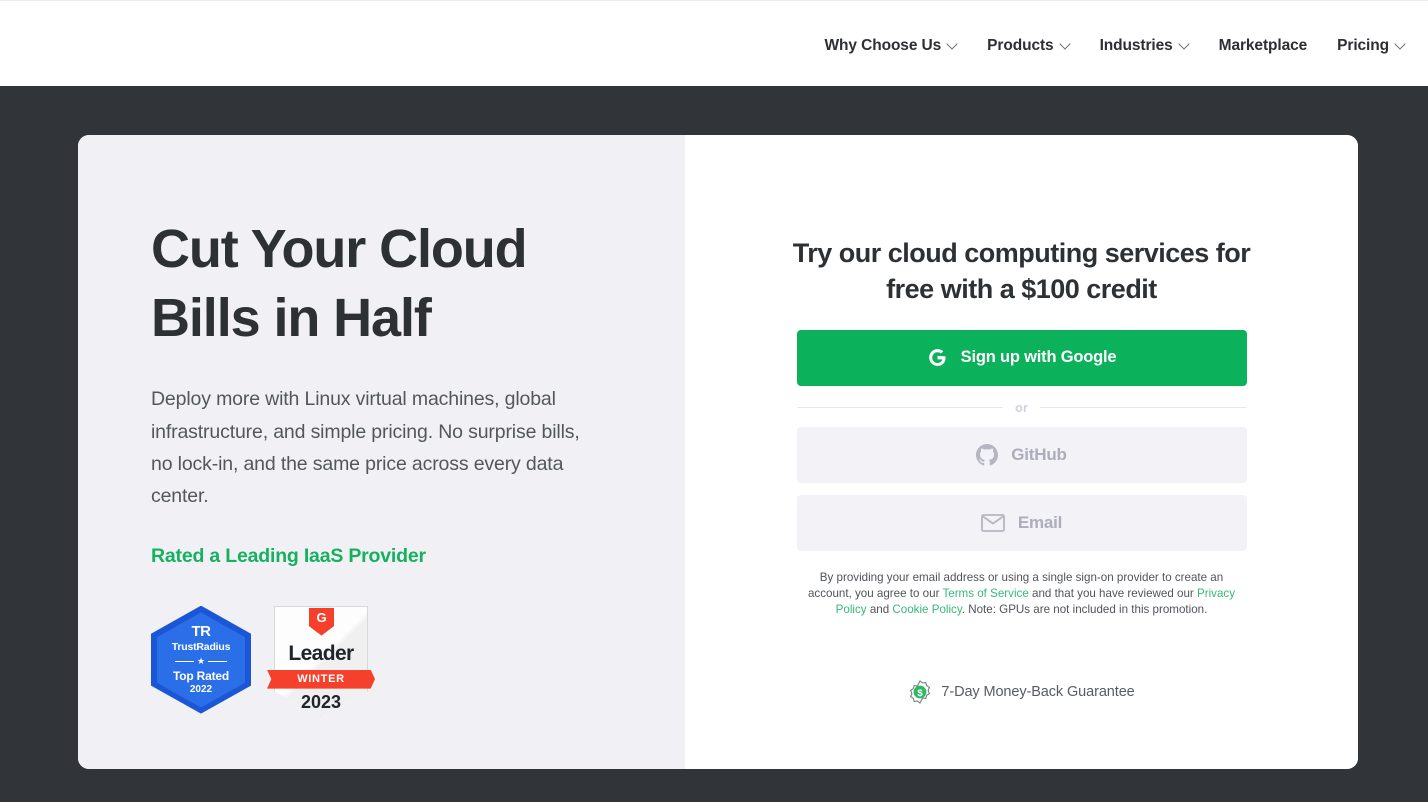 This screenshot has height=802, width=1428. I want to click on signup-with-email-button: Email, so click(1021, 522).